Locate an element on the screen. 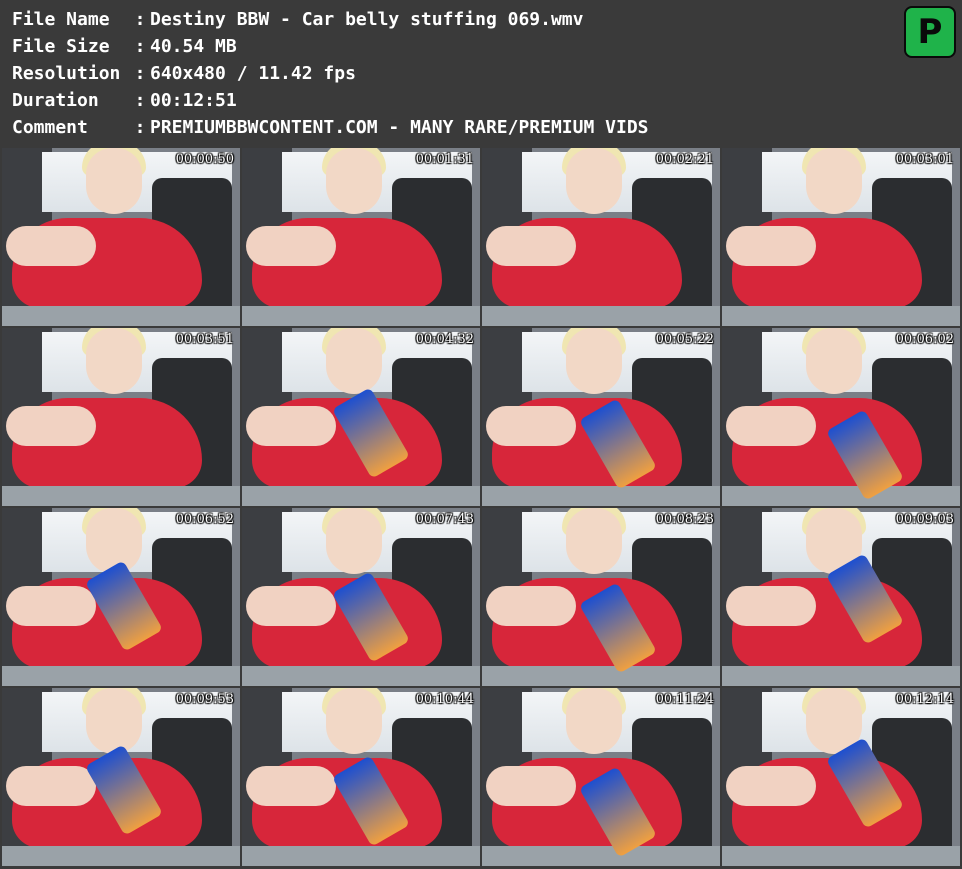 Image resolution: width=962 pixels, height=869 pixels. thumbnail-timestamp: 00:07:43 is located at coordinates (444, 519).